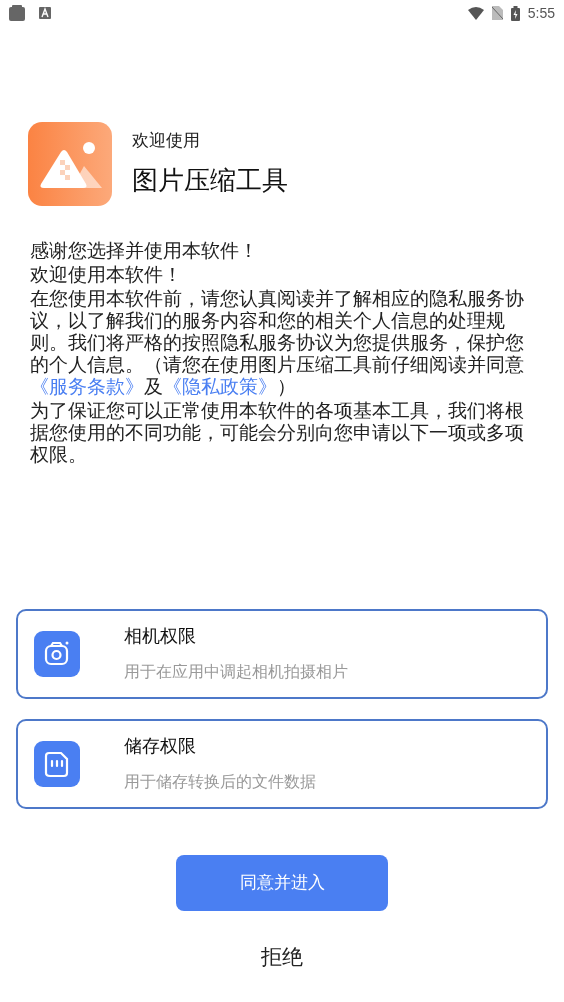 Image resolution: width=564 pixels, height=1002 pixels. I want to click on clipboard-icon, so click(17, 13).